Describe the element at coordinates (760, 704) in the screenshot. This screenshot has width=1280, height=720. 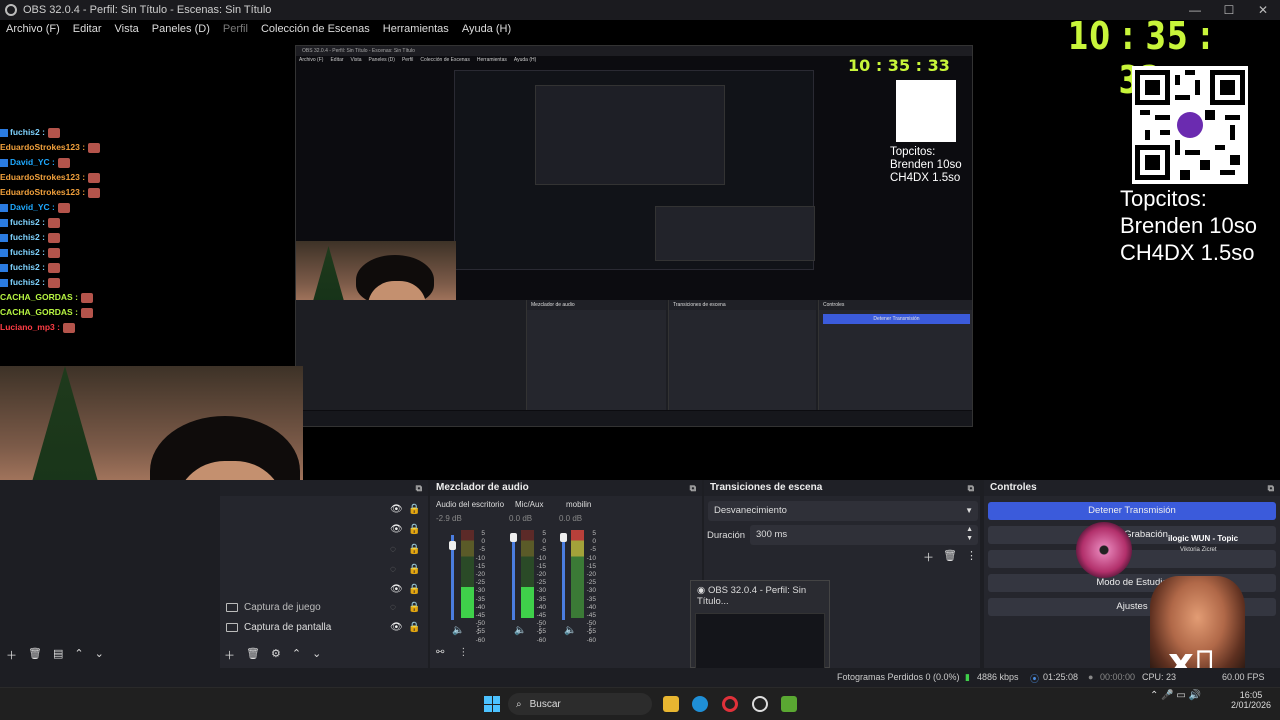
I see `obs-taskbar-icon` at that location.